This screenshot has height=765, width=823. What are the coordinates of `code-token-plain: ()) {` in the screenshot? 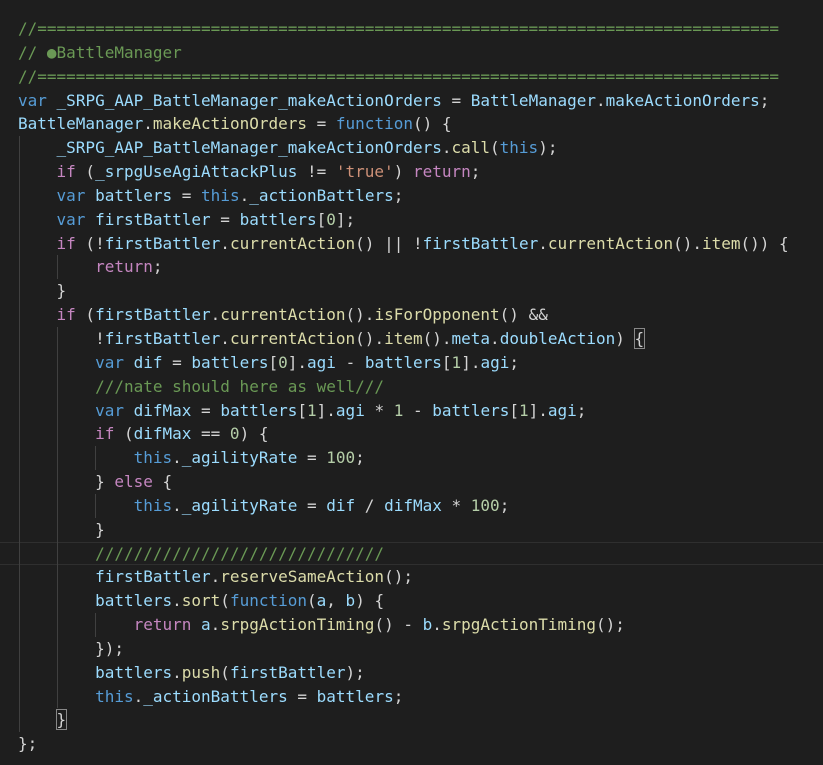 It's located at (764, 243).